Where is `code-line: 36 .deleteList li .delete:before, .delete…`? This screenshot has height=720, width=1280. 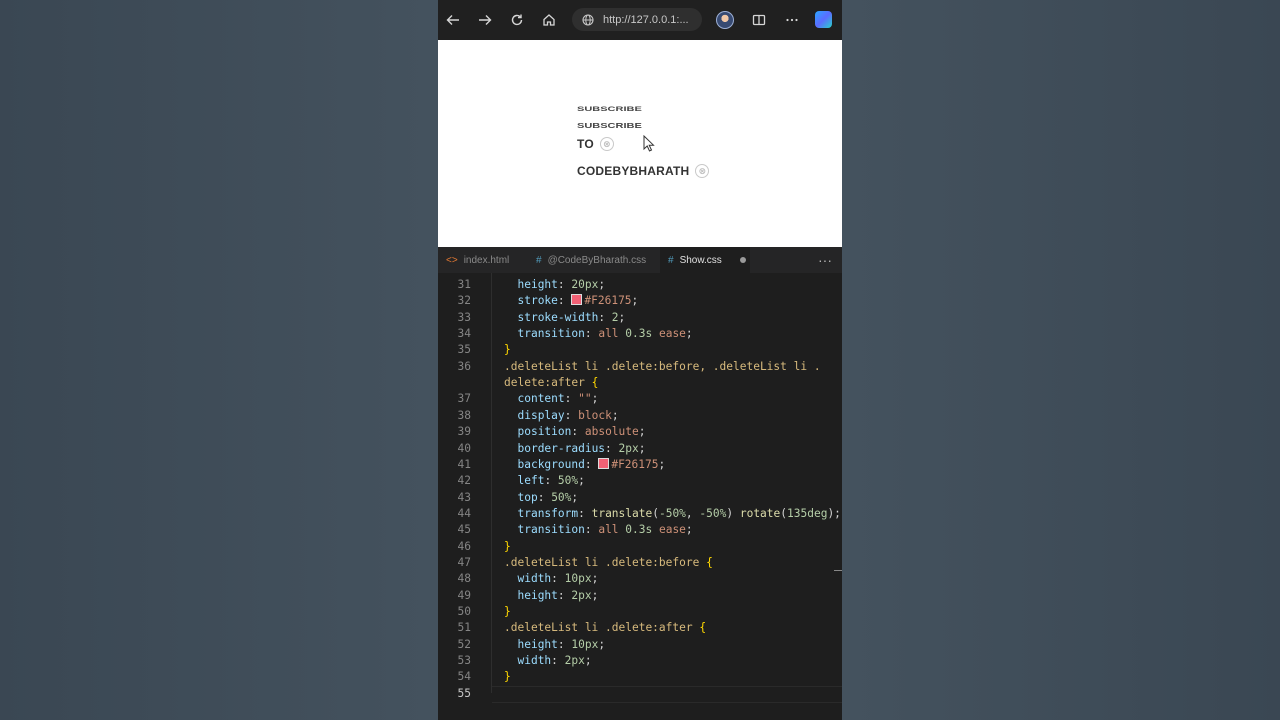
code-line: 36 .deleteList li .delete:before, .delete… is located at coordinates (640, 367).